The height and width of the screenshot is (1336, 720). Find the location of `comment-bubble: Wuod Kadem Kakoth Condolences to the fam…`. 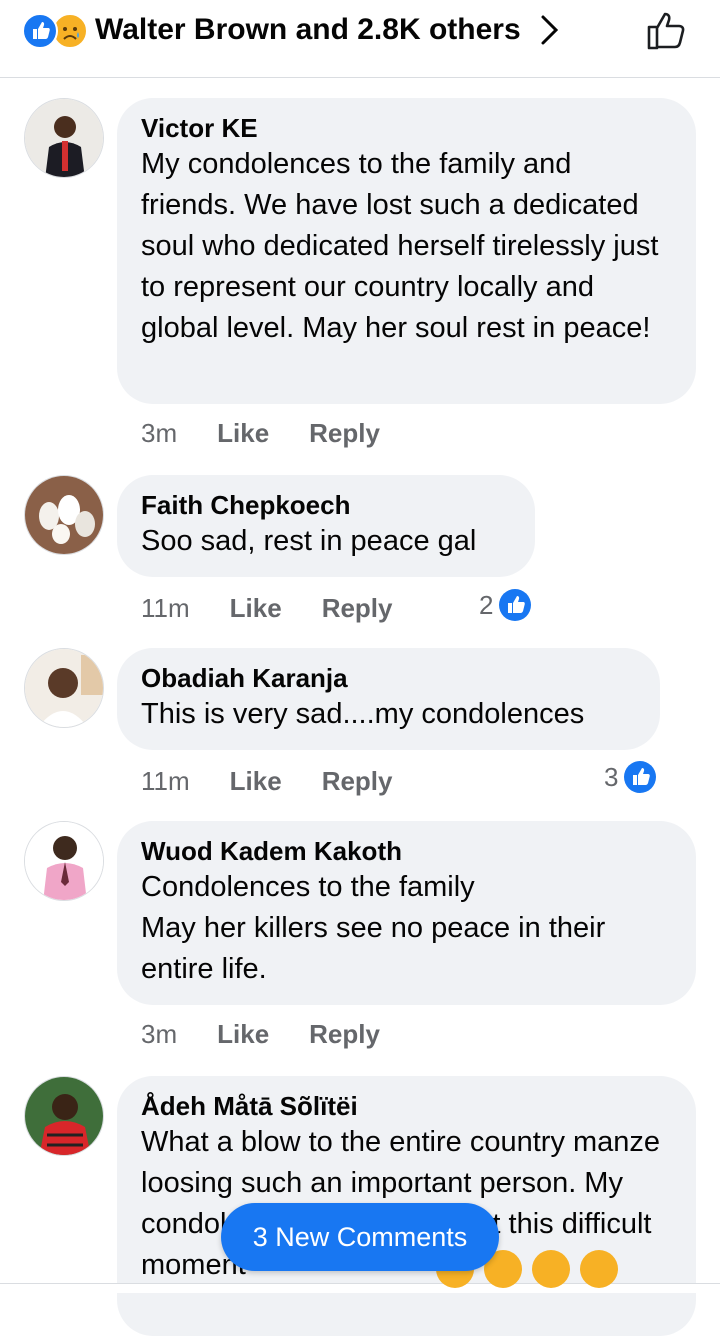

comment-bubble: Wuod Kadem Kakoth Condolences to the fam… is located at coordinates (406, 913).